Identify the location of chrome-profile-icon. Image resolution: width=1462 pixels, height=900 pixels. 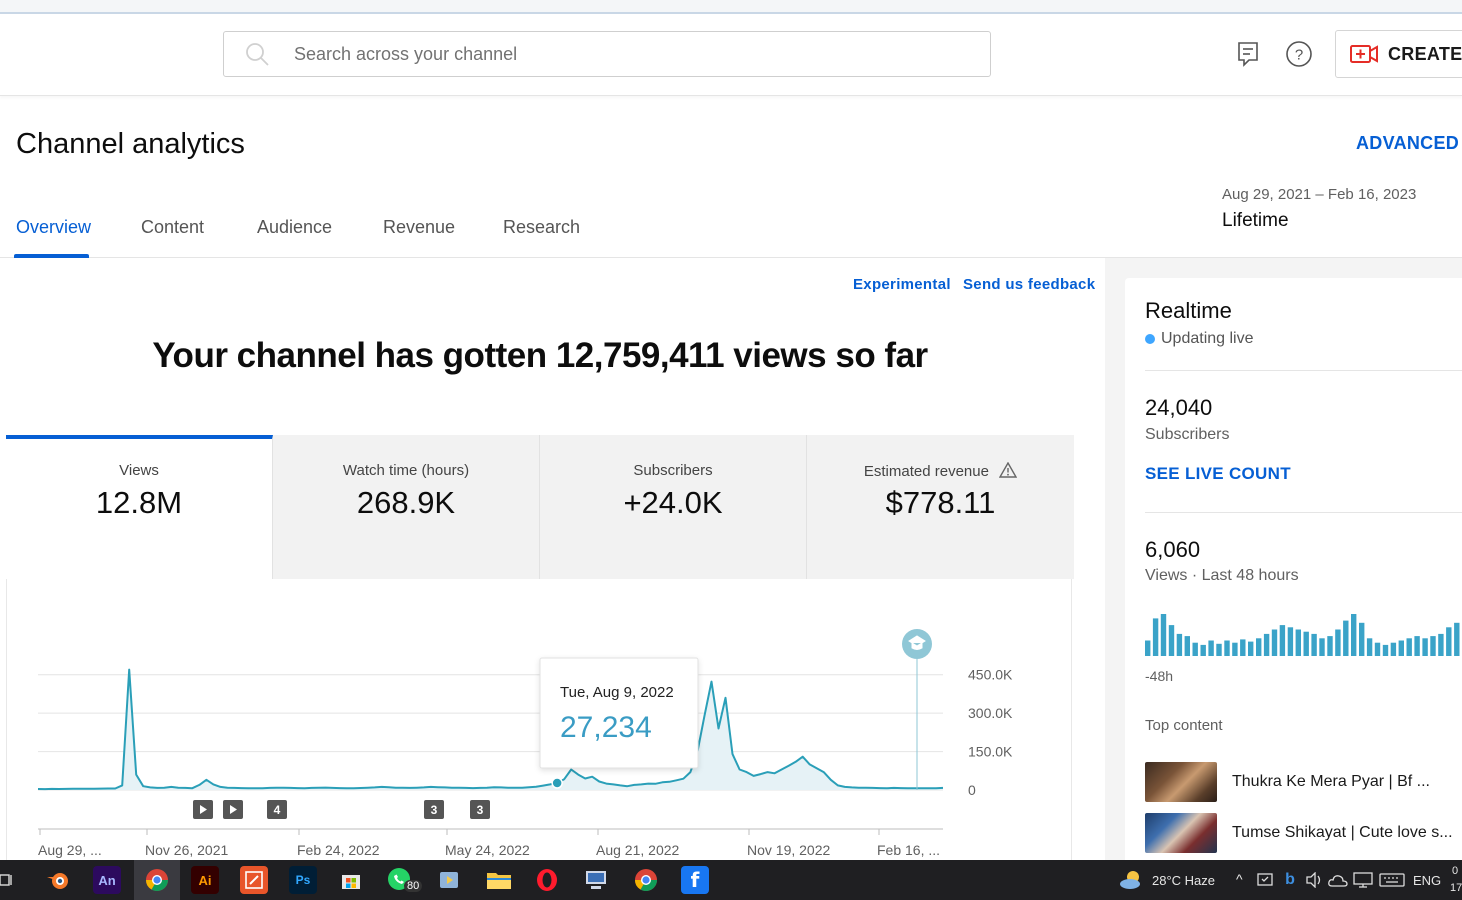
(646, 880).